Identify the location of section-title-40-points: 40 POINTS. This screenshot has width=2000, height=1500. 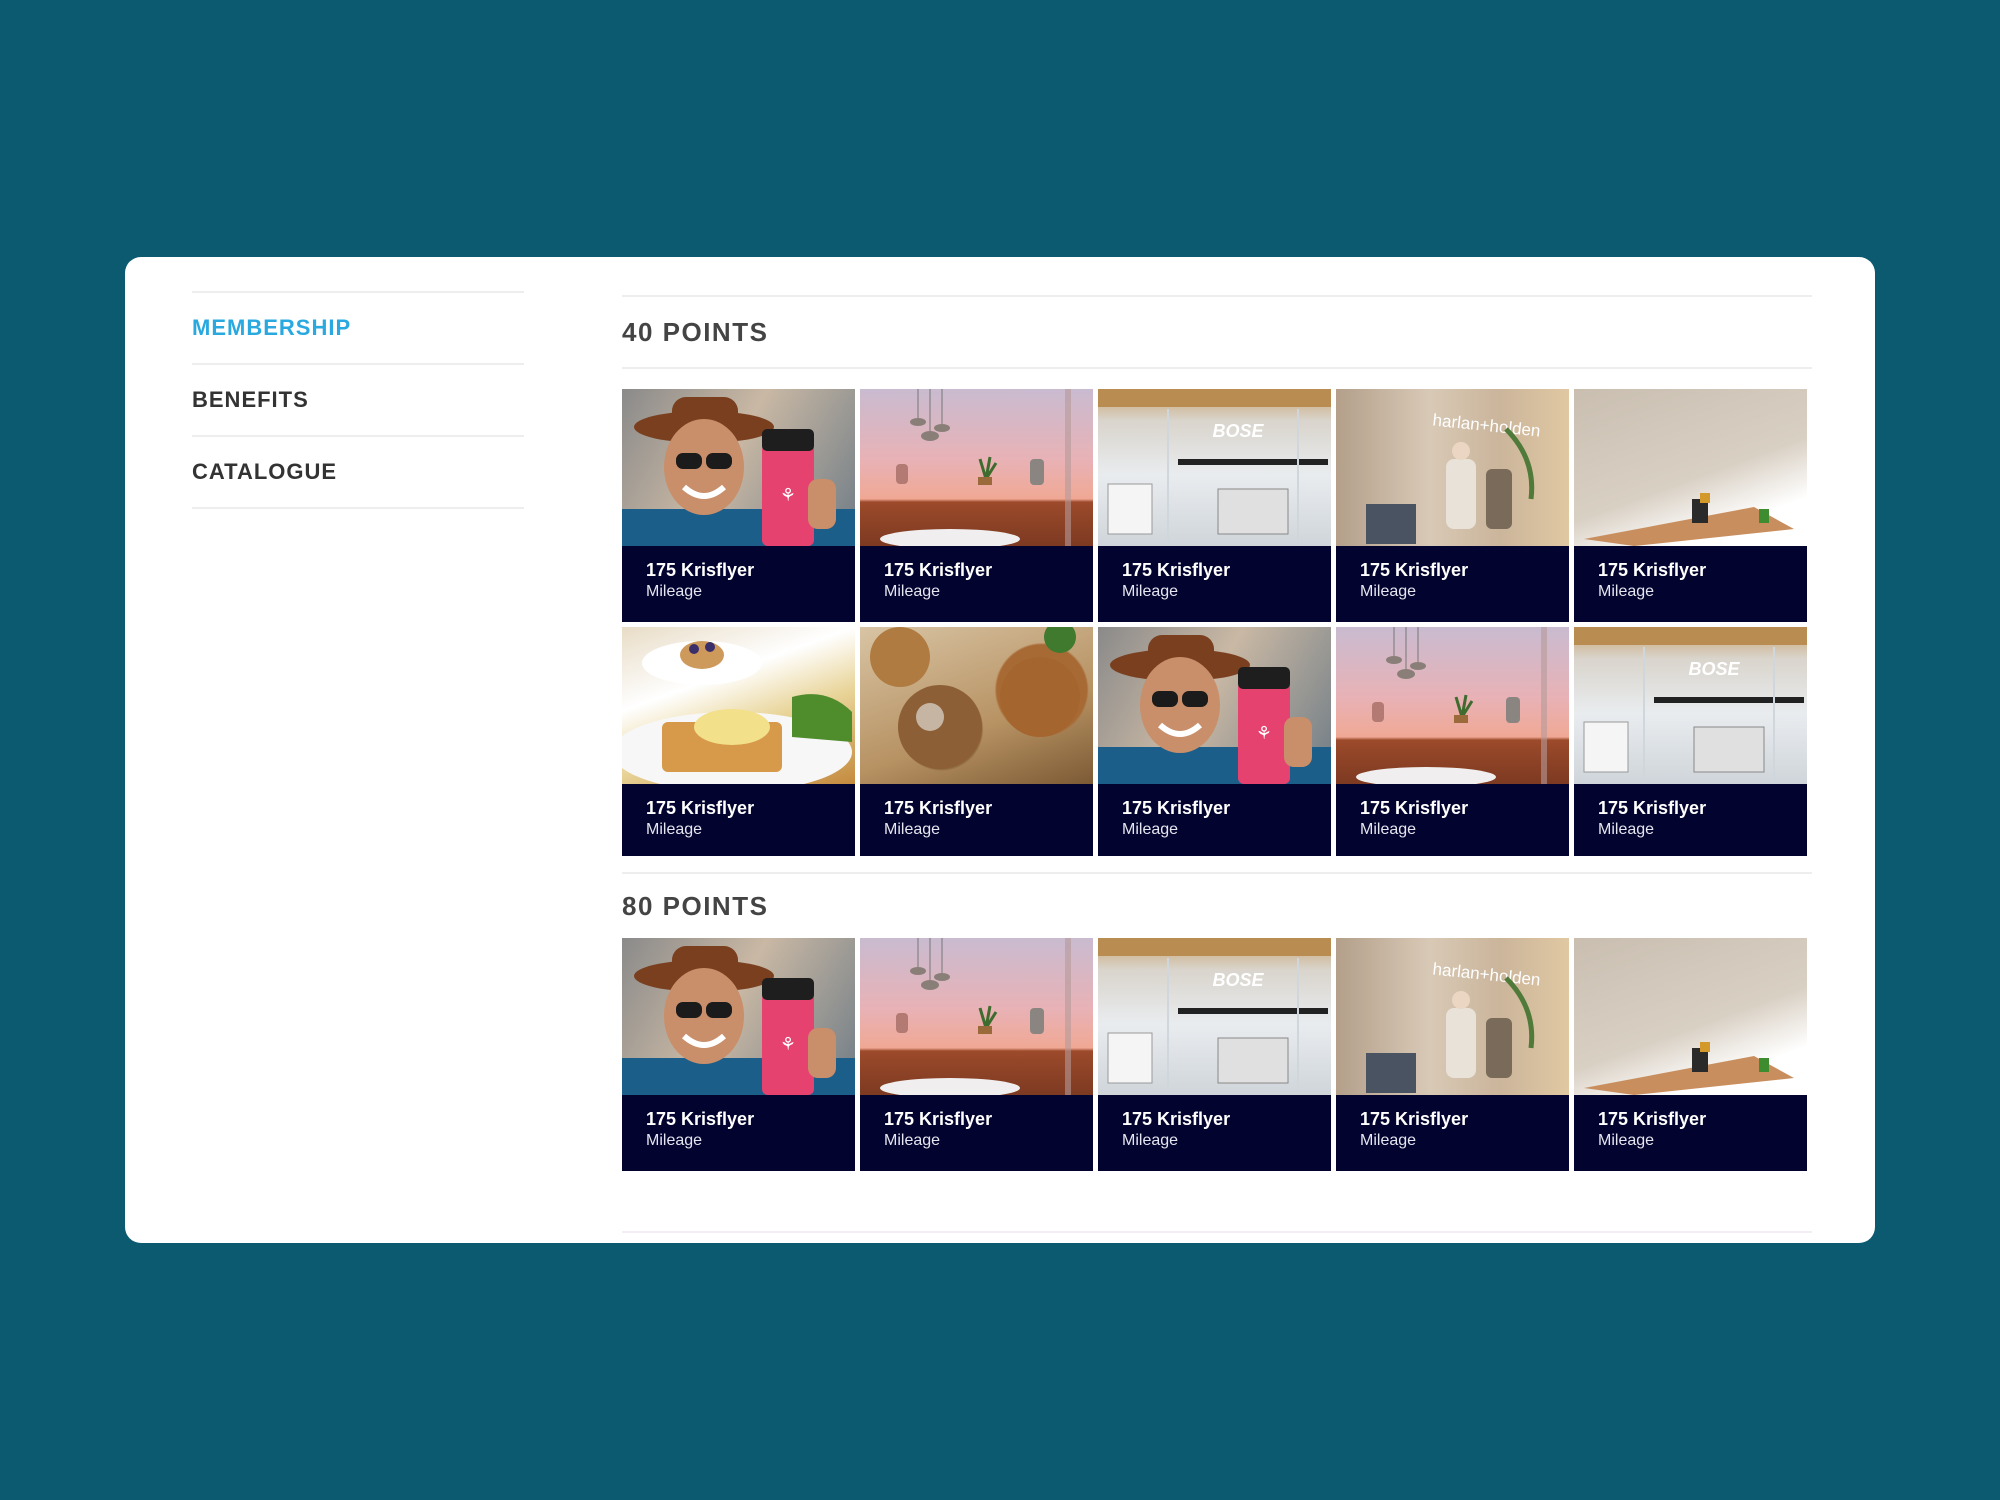
(695, 331).